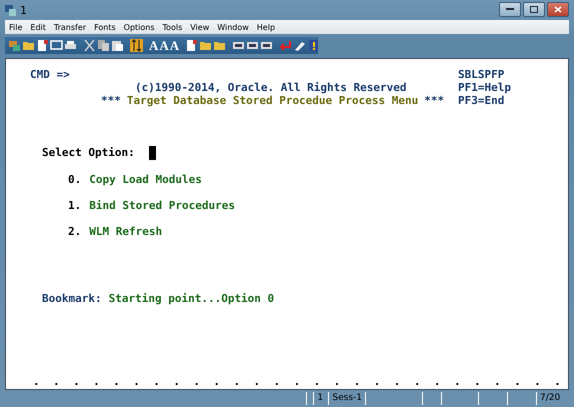 Image resolution: width=574 pixels, height=407 pixels. Describe the element at coordinates (139, 27) in the screenshot. I see `menu-item: Options` at that location.